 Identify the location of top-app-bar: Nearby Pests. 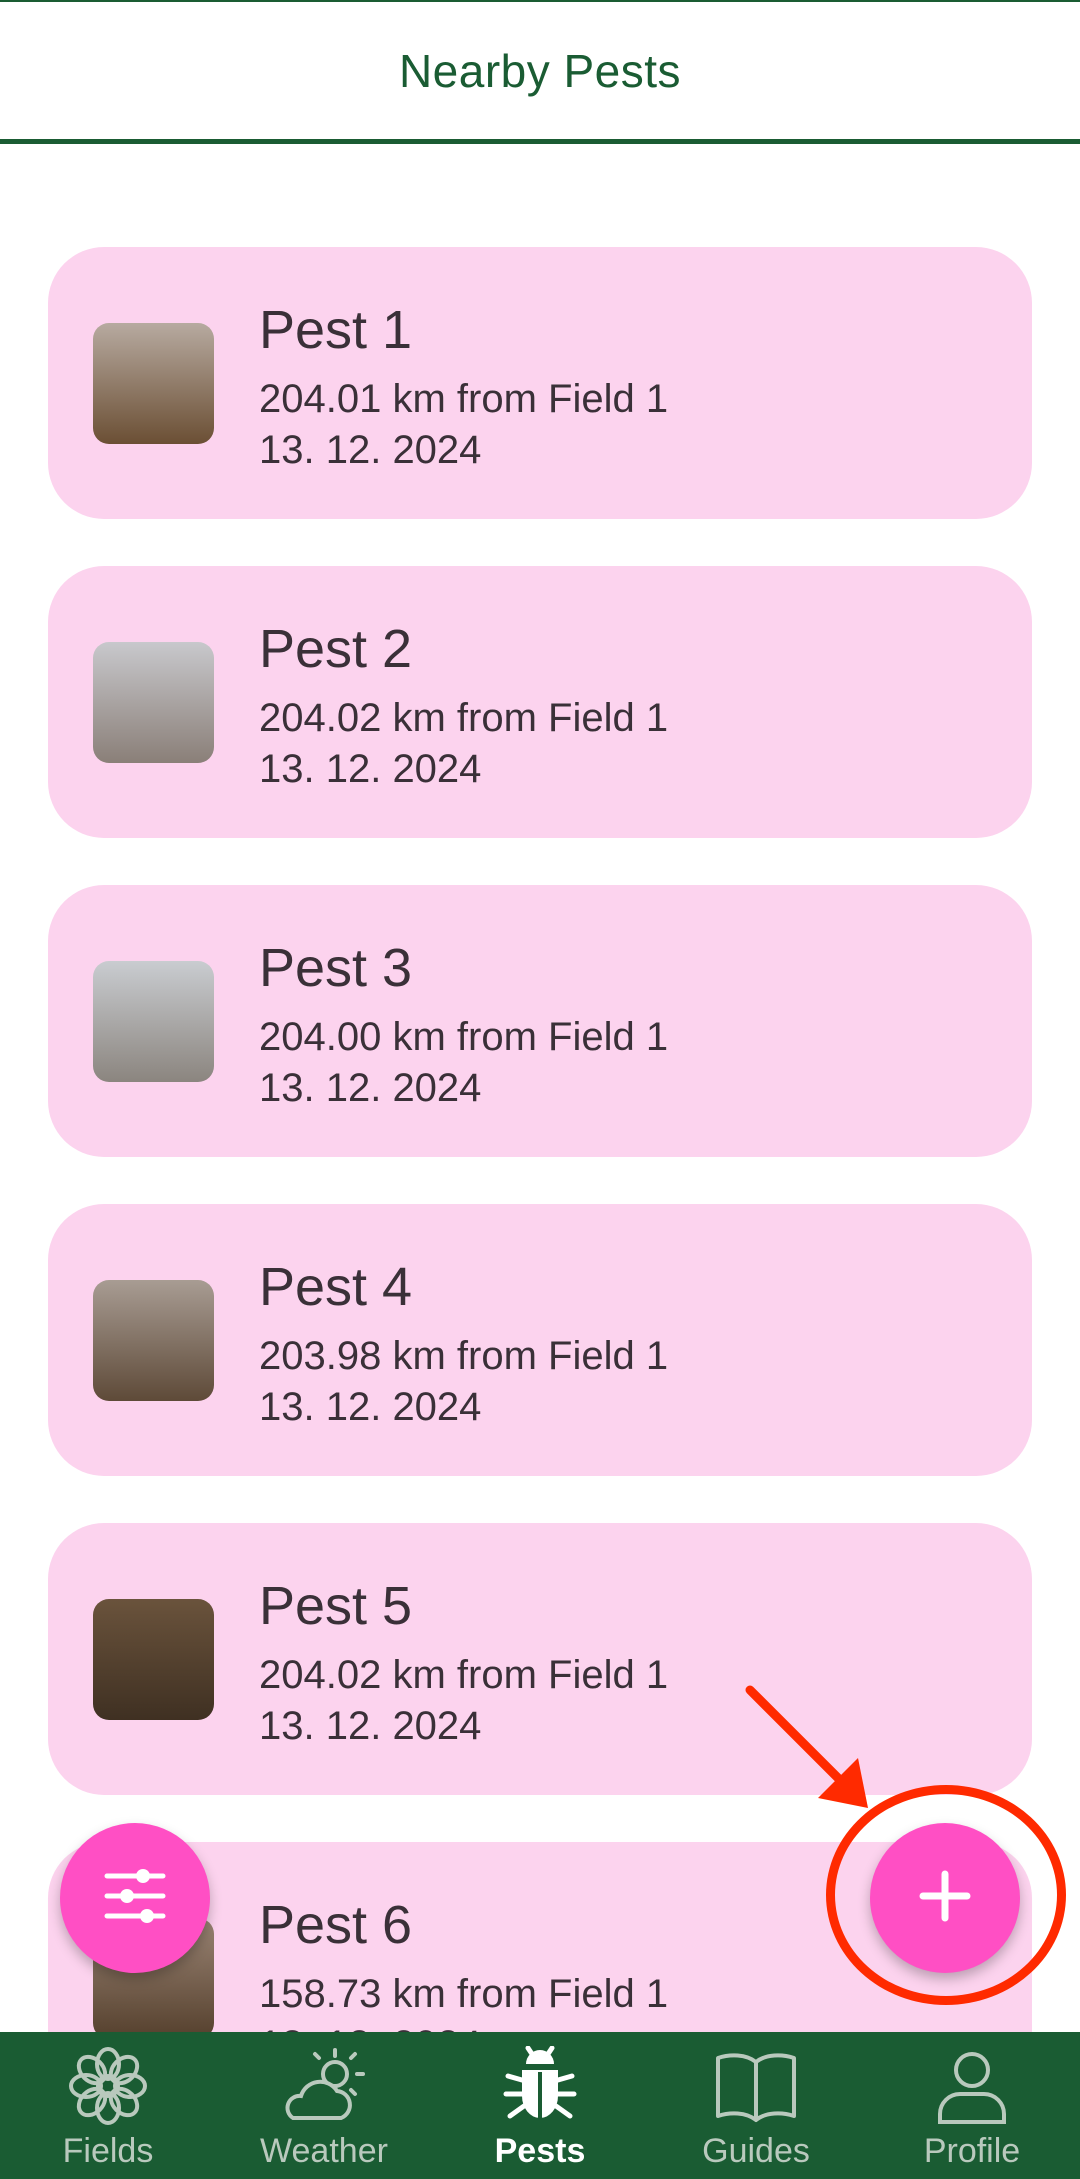
(540, 72).